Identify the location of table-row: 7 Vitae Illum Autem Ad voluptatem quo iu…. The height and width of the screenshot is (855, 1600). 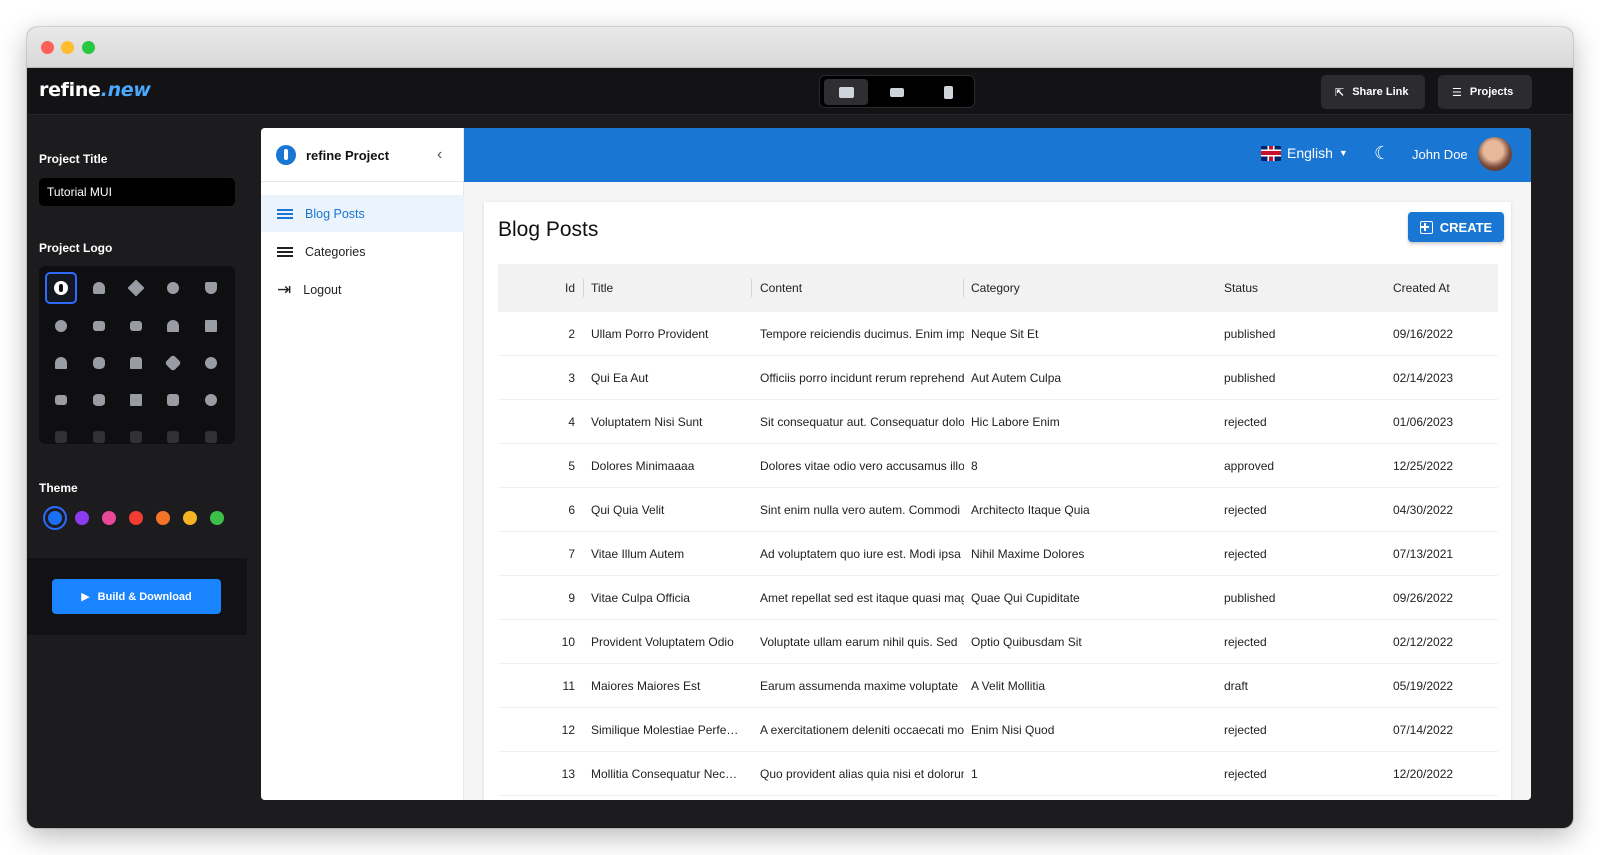
(998, 554).